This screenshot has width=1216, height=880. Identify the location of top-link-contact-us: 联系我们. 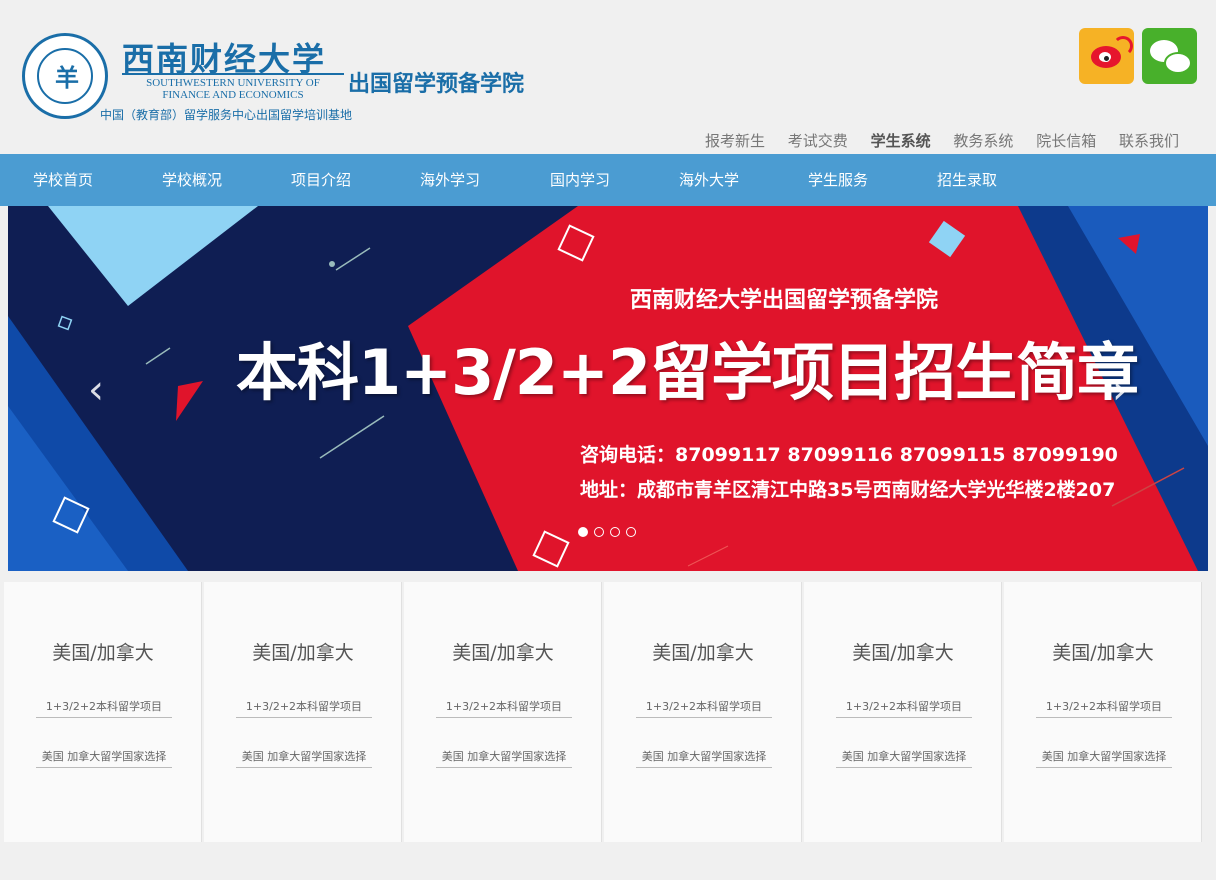
(1149, 141).